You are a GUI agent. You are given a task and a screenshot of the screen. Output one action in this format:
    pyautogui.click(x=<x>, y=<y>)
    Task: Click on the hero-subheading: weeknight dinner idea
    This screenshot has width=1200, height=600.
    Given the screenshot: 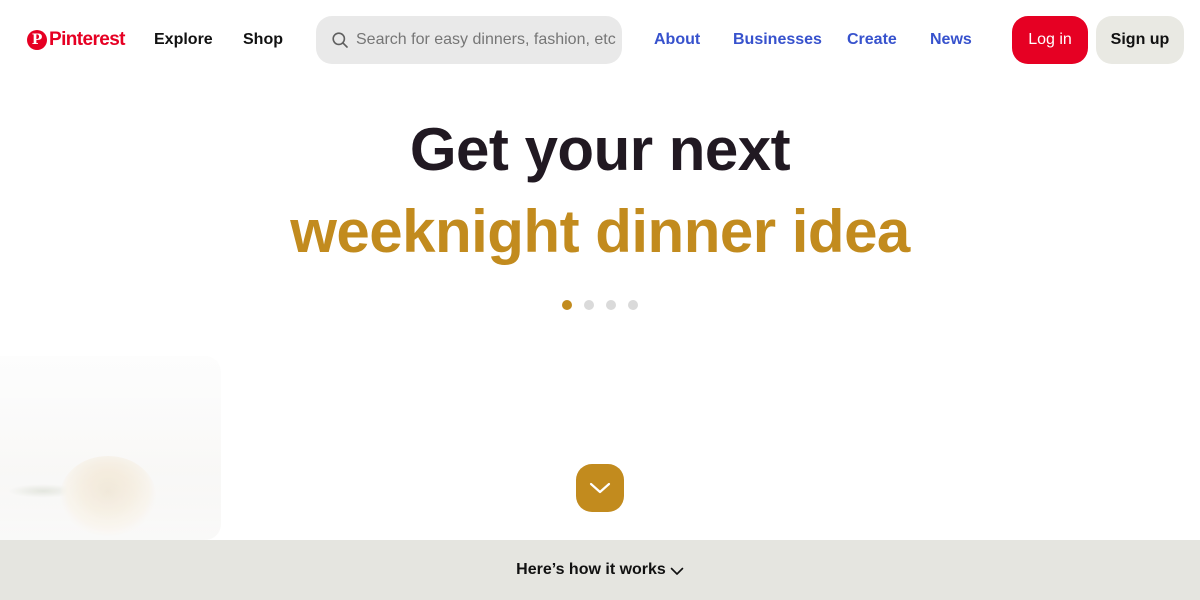 What is the action you would take?
    pyautogui.click(x=600, y=231)
    